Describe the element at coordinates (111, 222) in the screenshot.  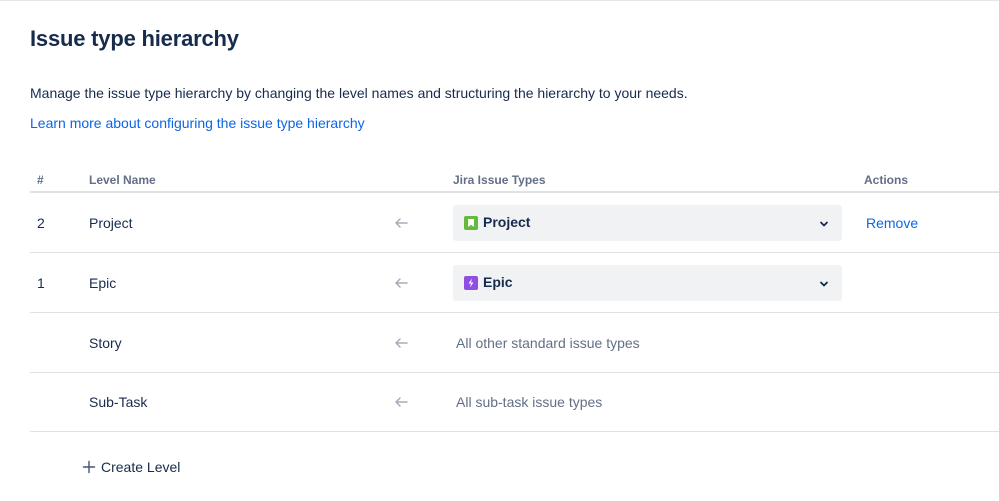
I see `level-name: Project` at that location.